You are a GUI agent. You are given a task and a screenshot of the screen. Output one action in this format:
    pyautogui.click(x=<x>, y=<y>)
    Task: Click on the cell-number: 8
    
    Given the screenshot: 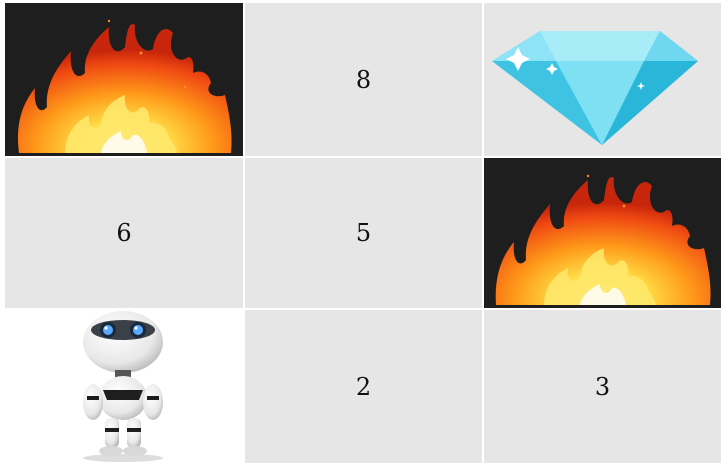 What is the action you would take?
    pyautogui.click(x=363, y=79)
    